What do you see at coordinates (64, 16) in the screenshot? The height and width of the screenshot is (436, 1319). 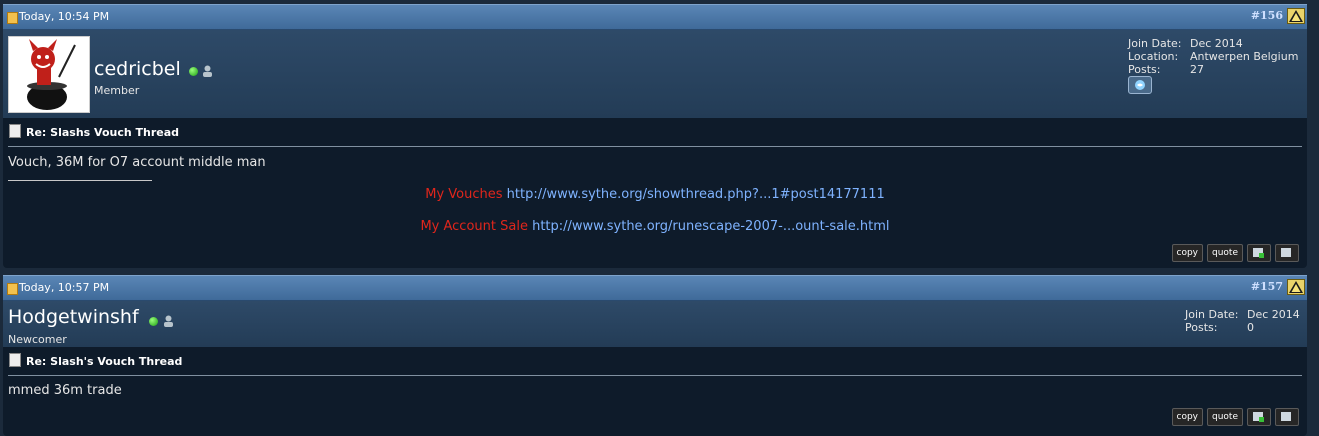 I see `post-date: Today, 10:54 PM` at bounding box center [64, 16].